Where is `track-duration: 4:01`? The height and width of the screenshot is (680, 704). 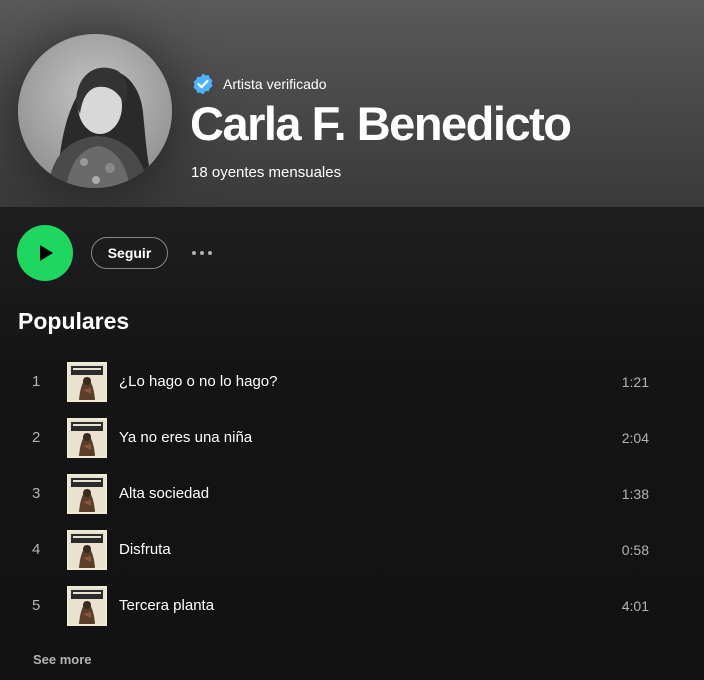 track-duration: 4:01 is located at coordinates (635, 606).